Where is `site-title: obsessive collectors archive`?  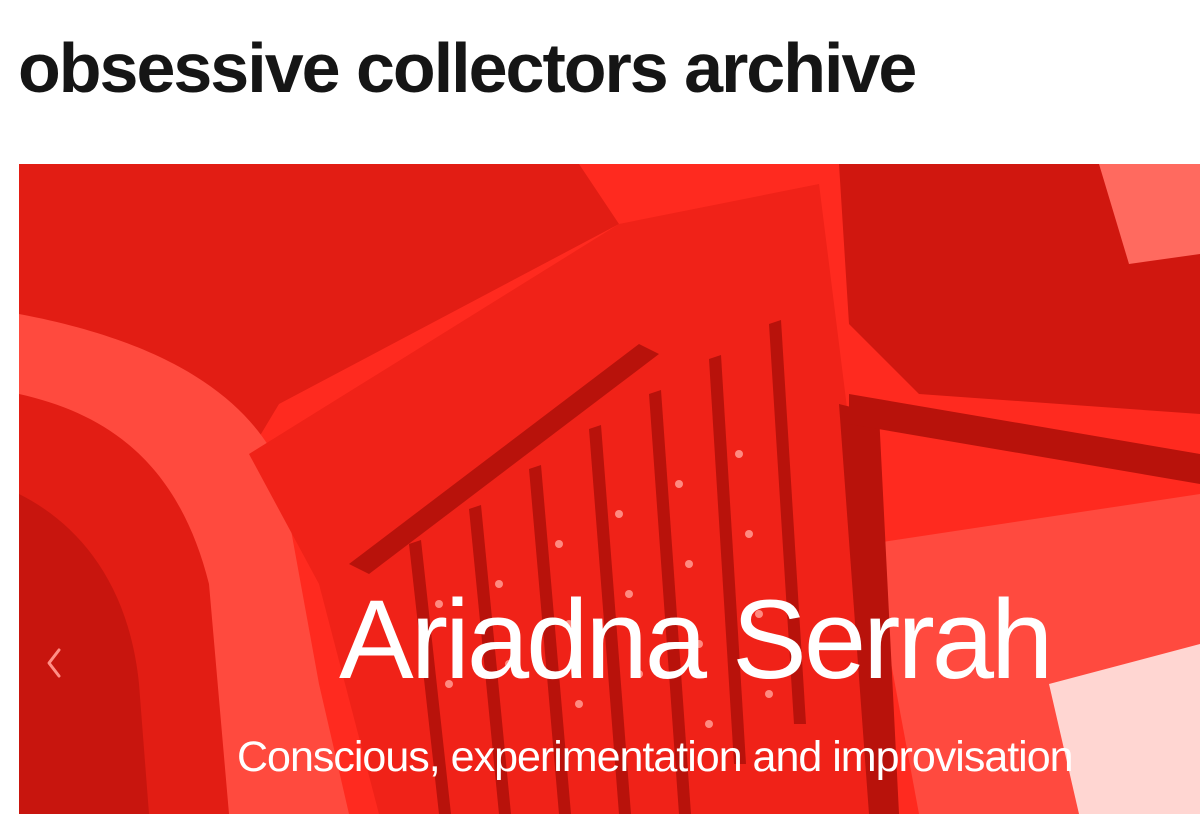
site-title: obsessive collectors archive is located at coordinates (467, 68).